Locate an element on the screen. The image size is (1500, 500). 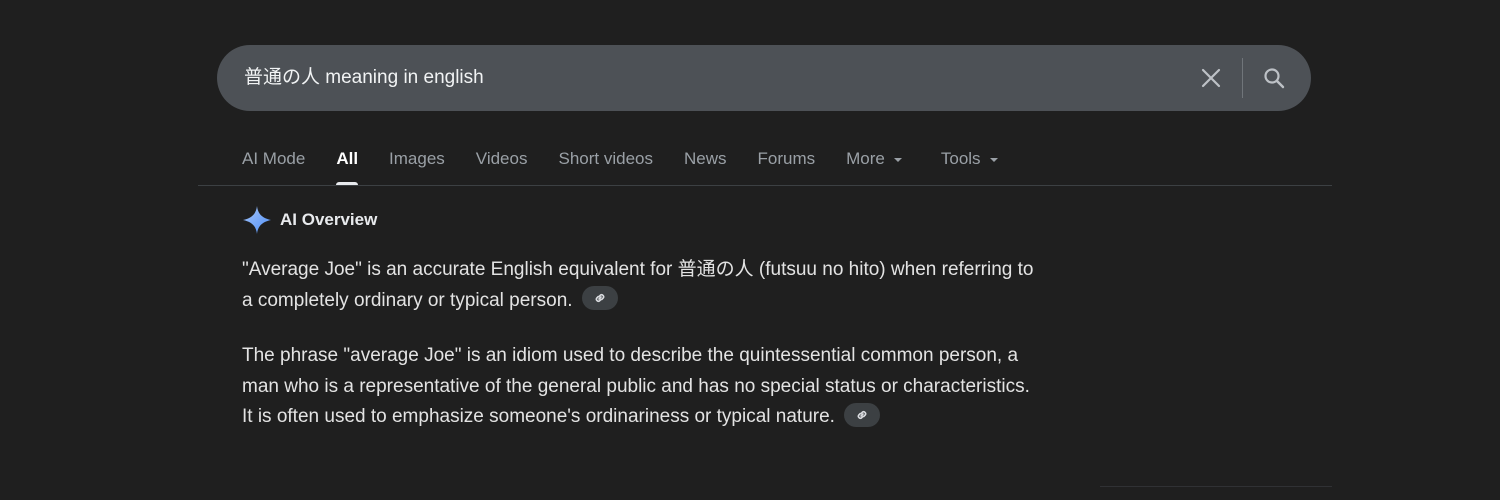
tabs-divider is located at coordinates (765, 185).